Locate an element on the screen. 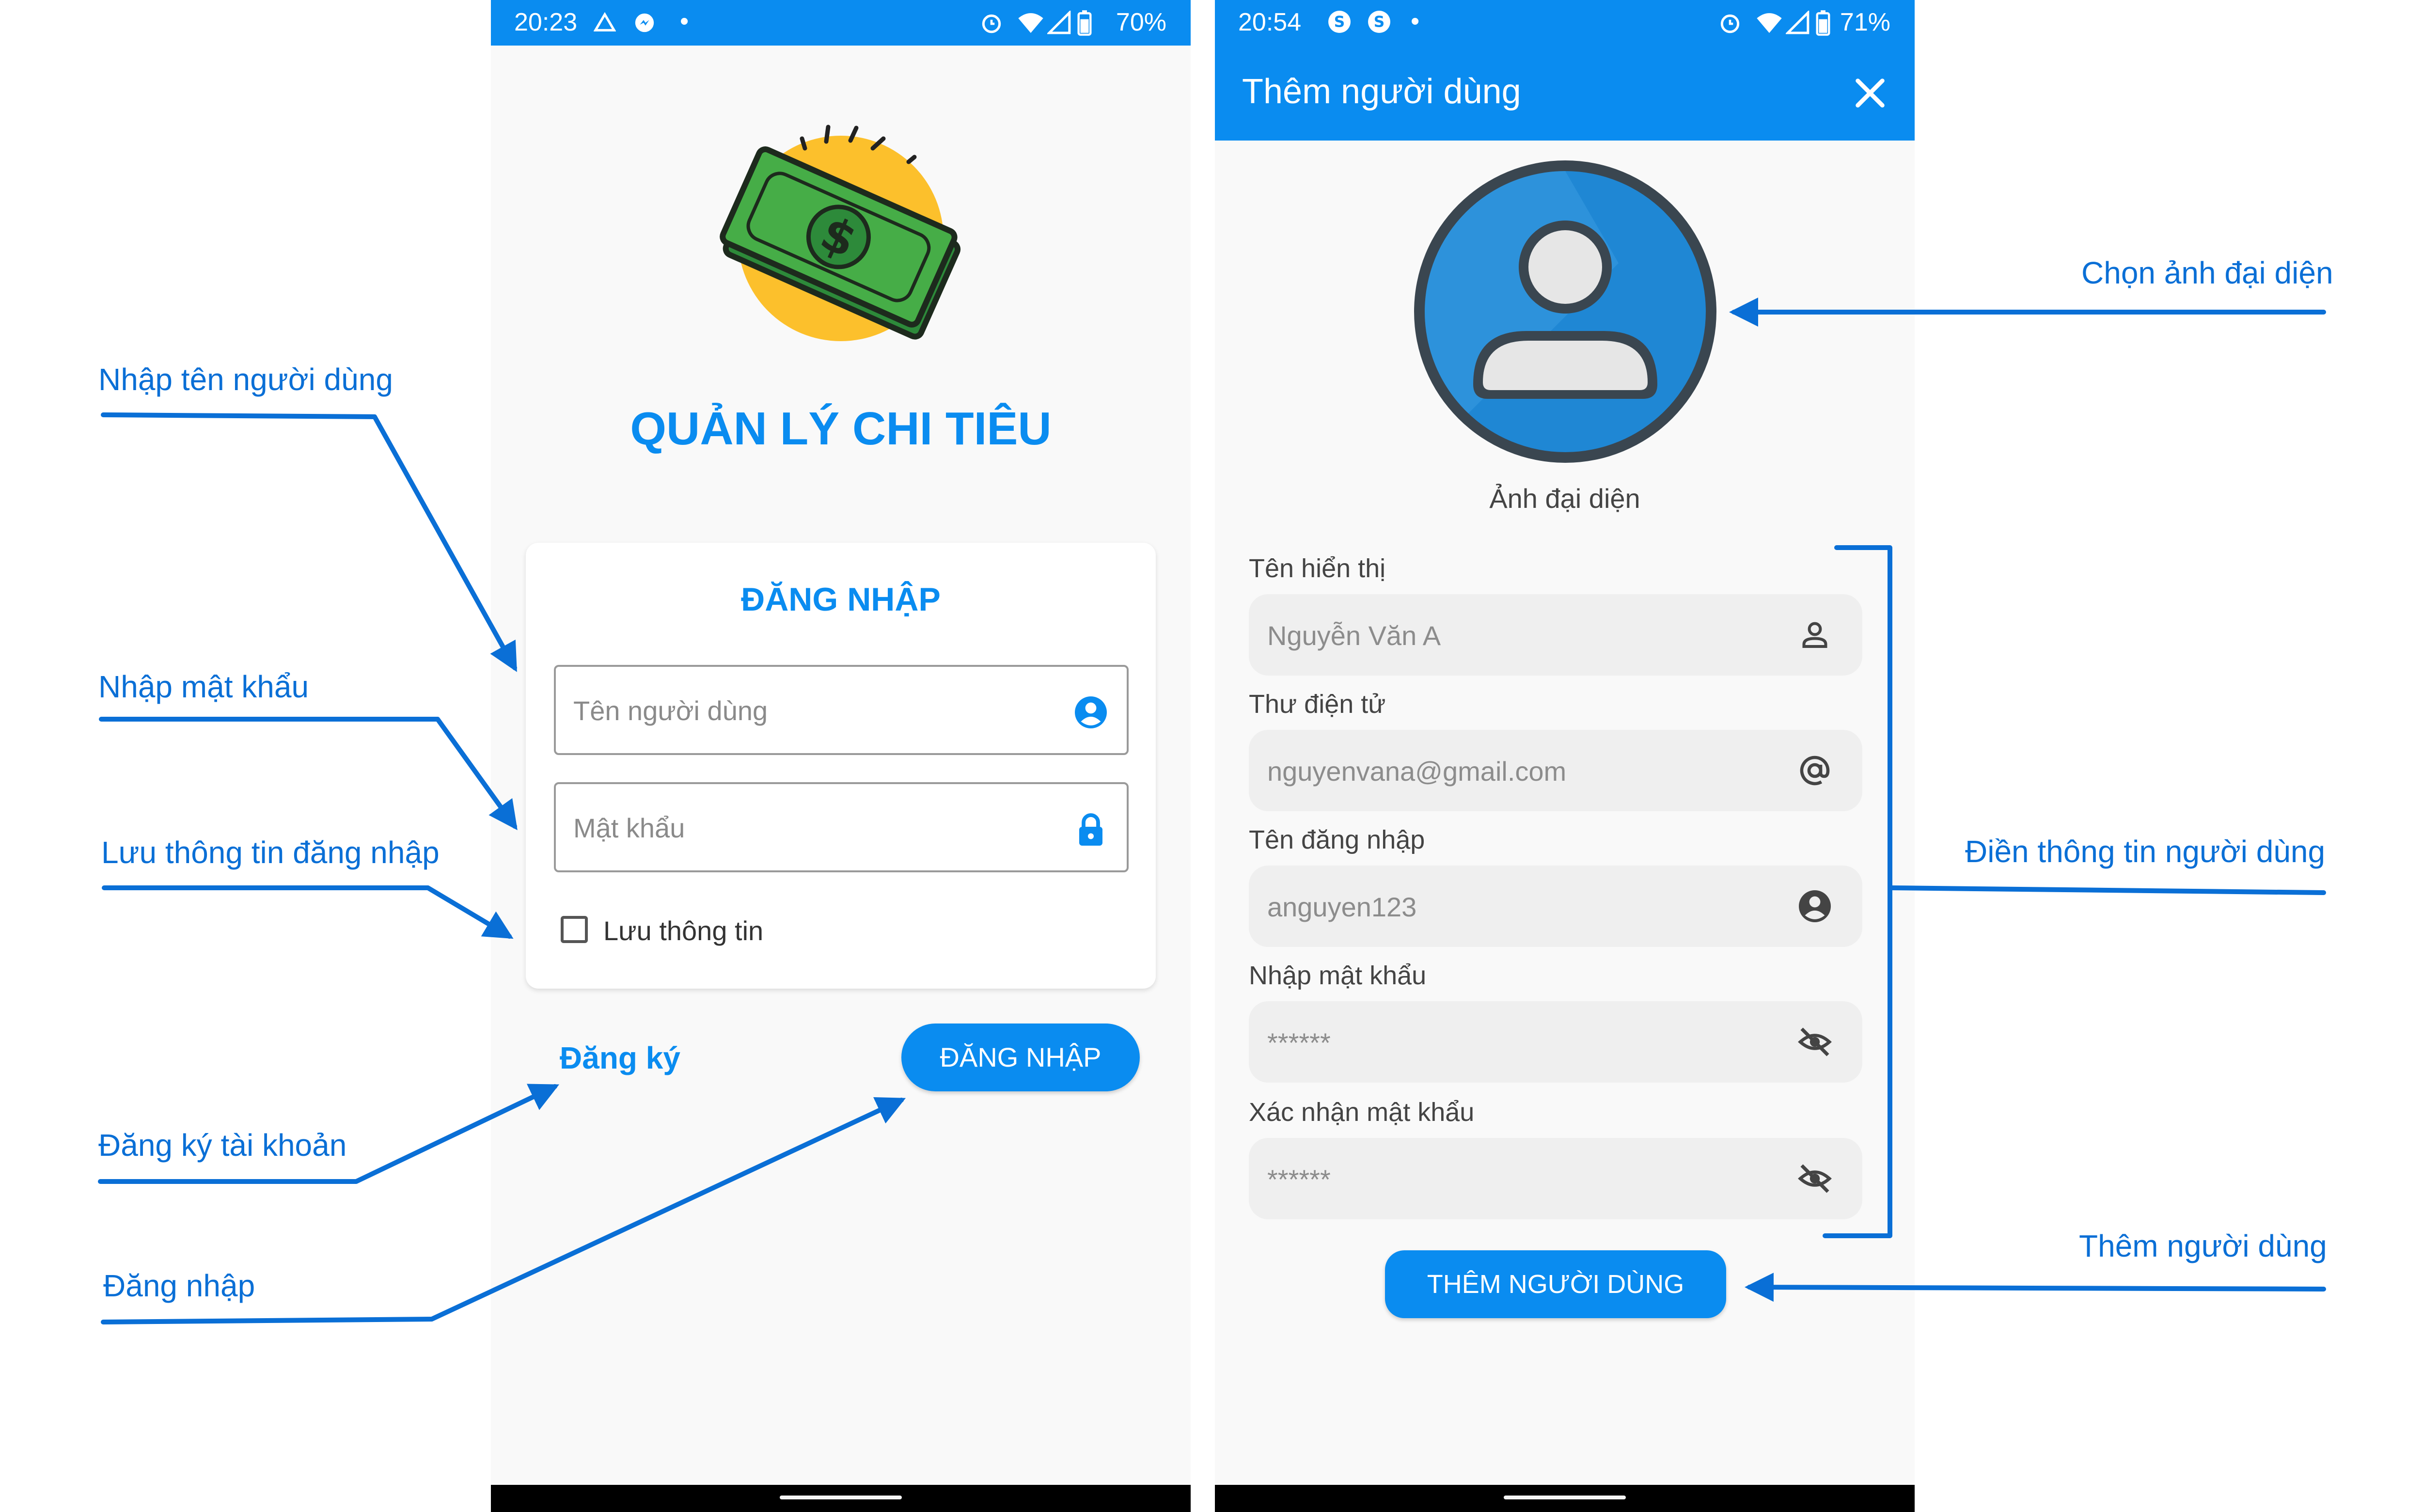 This screenshot has width=2423, height=1512. annotation-enter-password: Nhập mật khẩu is located at coordinates (203, 686).